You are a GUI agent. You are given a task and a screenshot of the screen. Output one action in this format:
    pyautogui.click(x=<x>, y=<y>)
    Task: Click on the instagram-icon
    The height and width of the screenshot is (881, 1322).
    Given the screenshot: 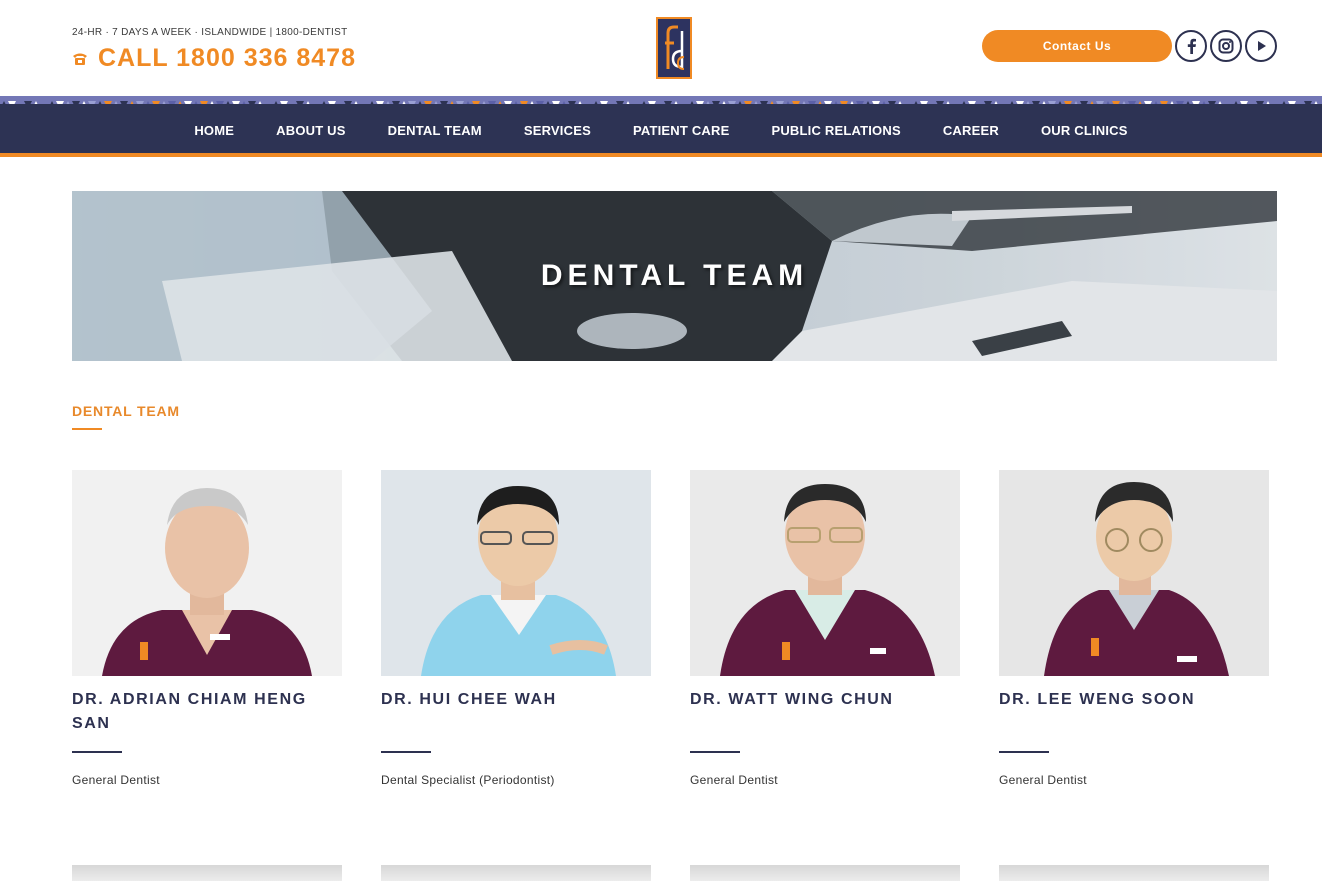 What is the action you would take?
    pyautogui.click(x=1226, y=46)
    